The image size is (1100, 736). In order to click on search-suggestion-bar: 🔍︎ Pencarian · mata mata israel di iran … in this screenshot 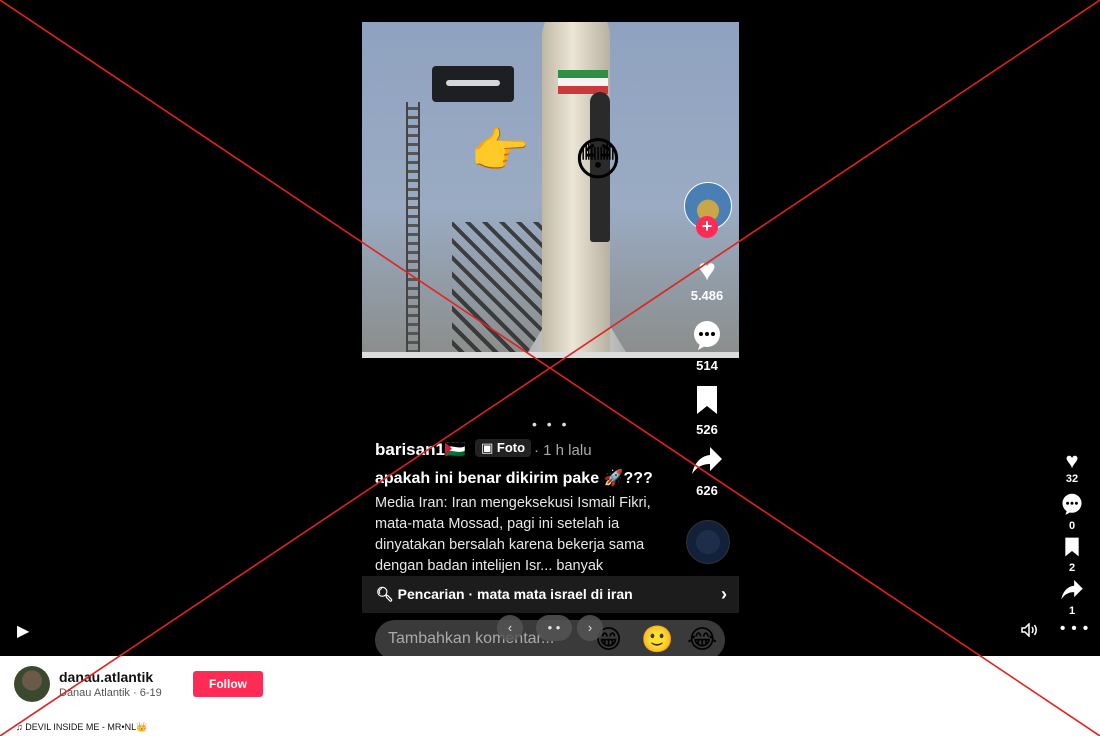, I will do `click(550, 594)`.